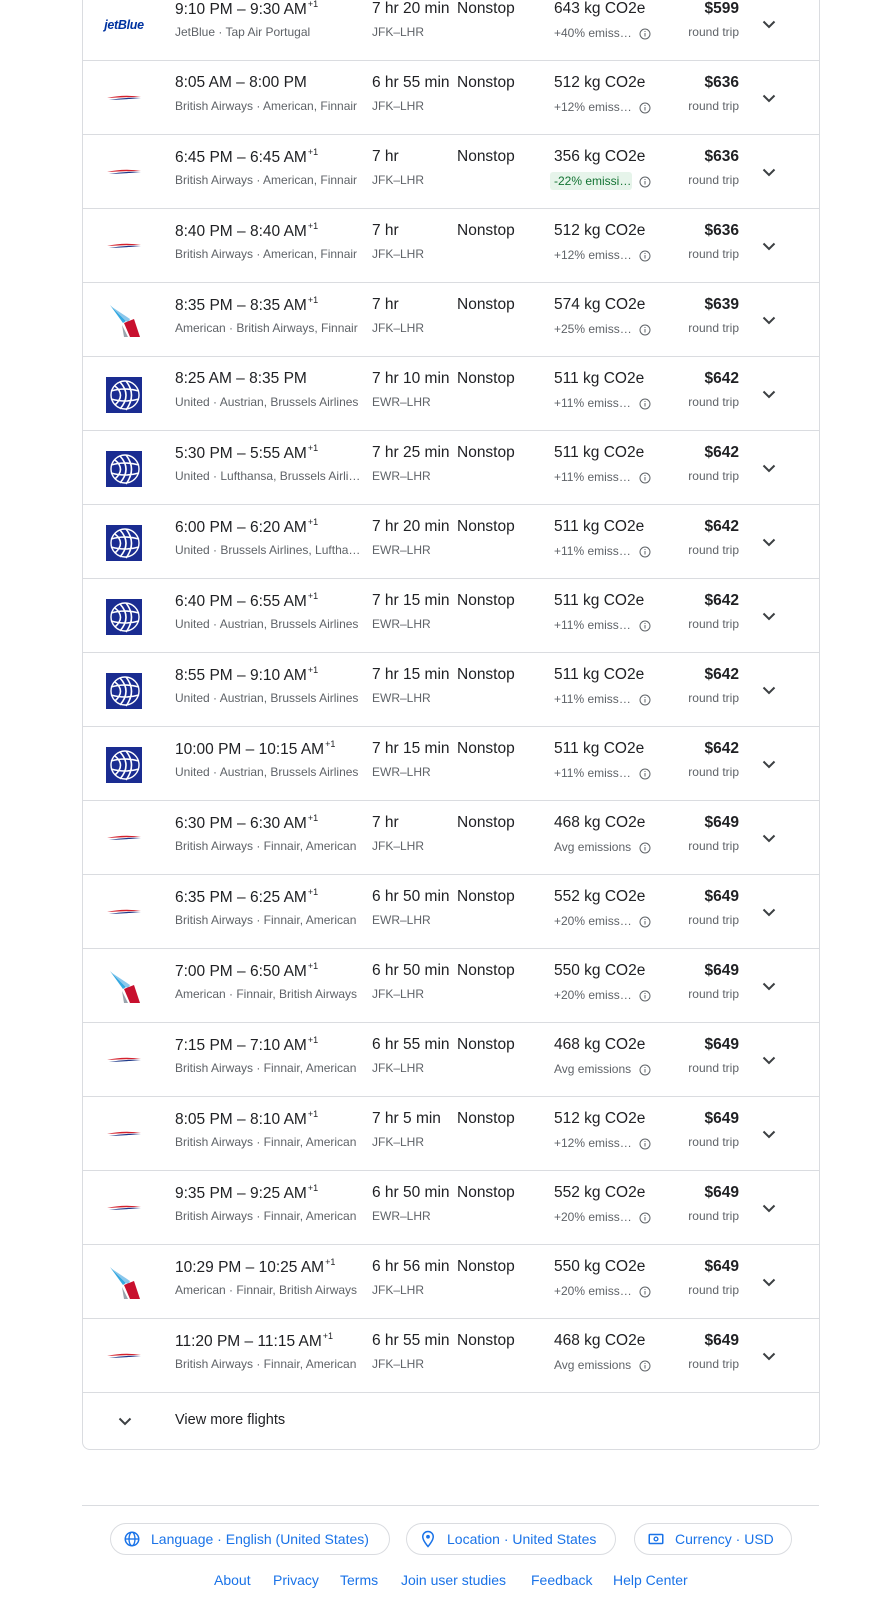  What do you see at coordinates (278, 528) in the screenshot?
I see `arrival-time: 6:20 AM` at bounding box center [278, 528].